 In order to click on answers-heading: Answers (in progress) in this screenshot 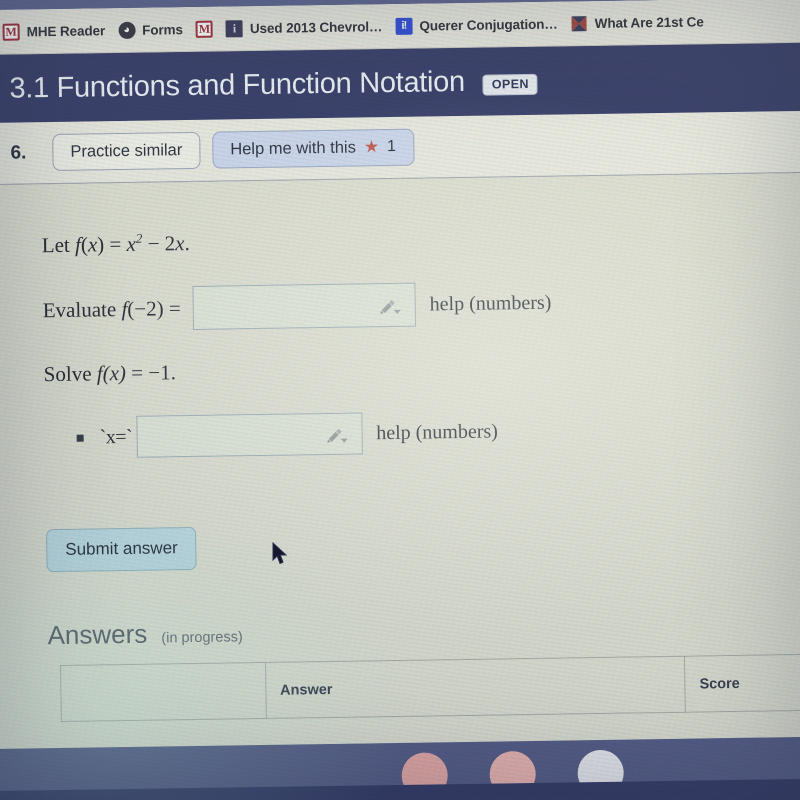, I will do `click(423, 630)`.